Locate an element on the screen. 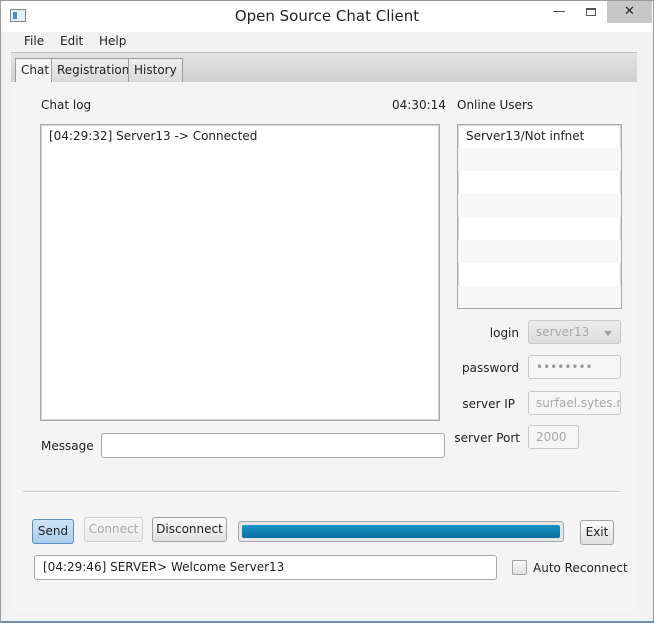  minimize-icon: — is located at coordinates (559, 11).